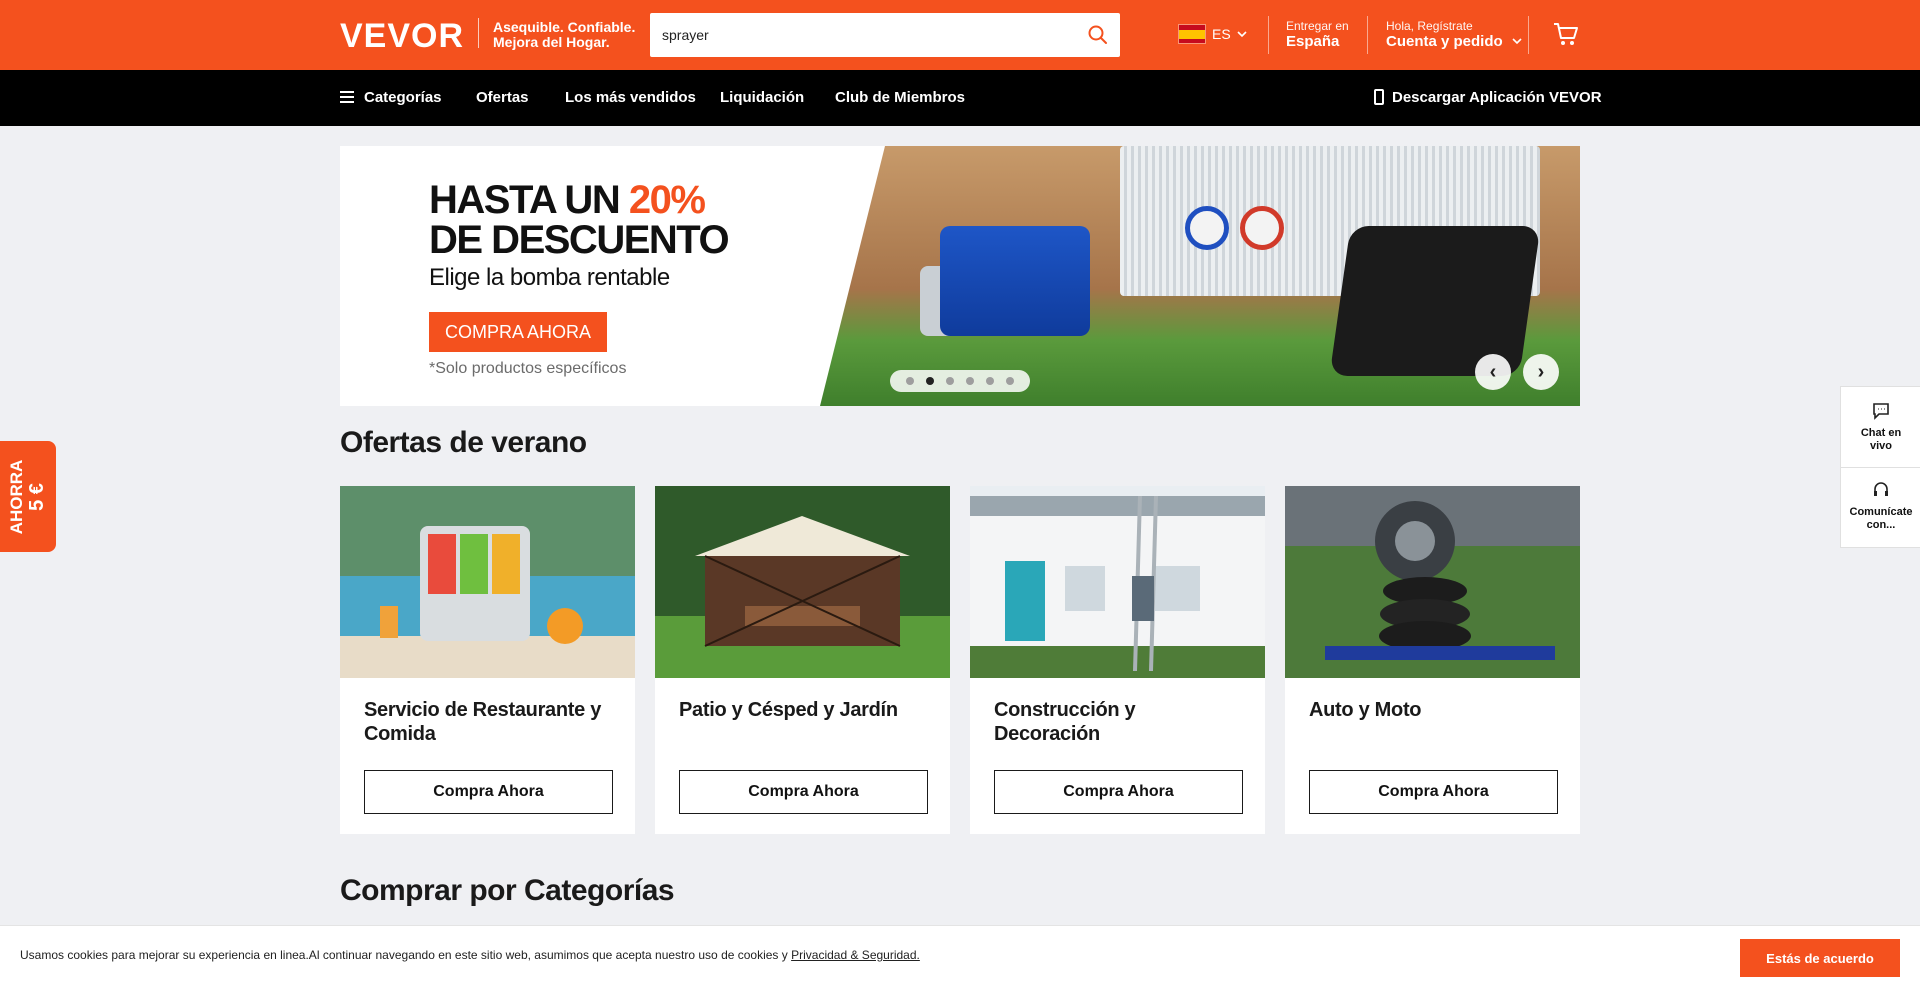 The image size is (1920, 993). I want to click on nav-item-clearance: Liquidación, so click(762, 97).